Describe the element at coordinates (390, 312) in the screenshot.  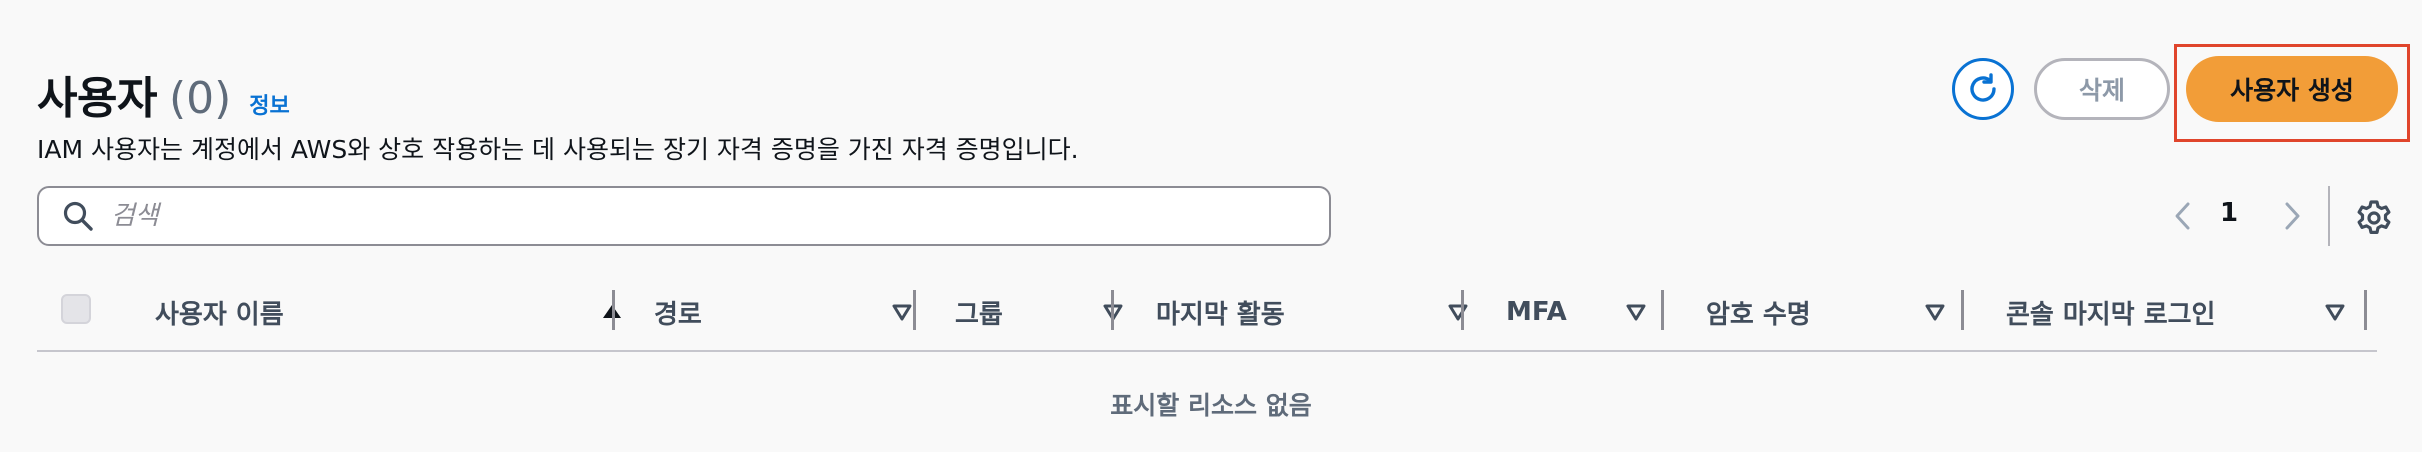
I see `column-header-user-name: 사용자 이름` at that location.